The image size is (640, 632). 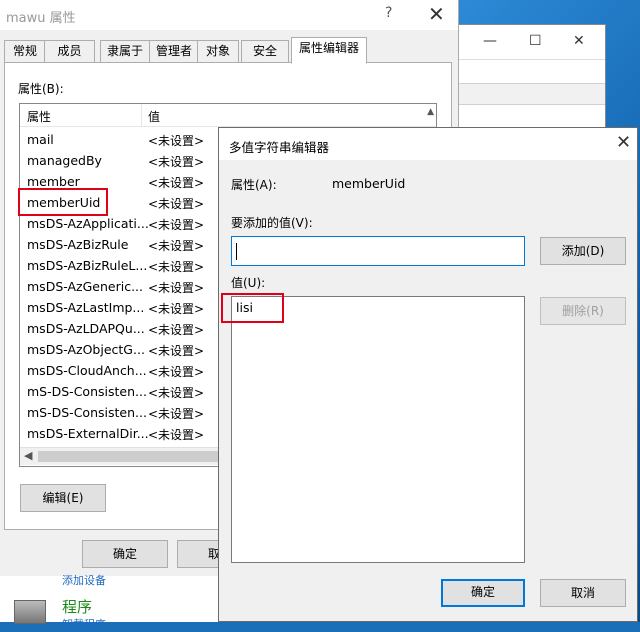 What do you see at coordinates (483, 593) in the screenshot?
I see `editor-ok-button: 确定` at bounding box center [483, 593].